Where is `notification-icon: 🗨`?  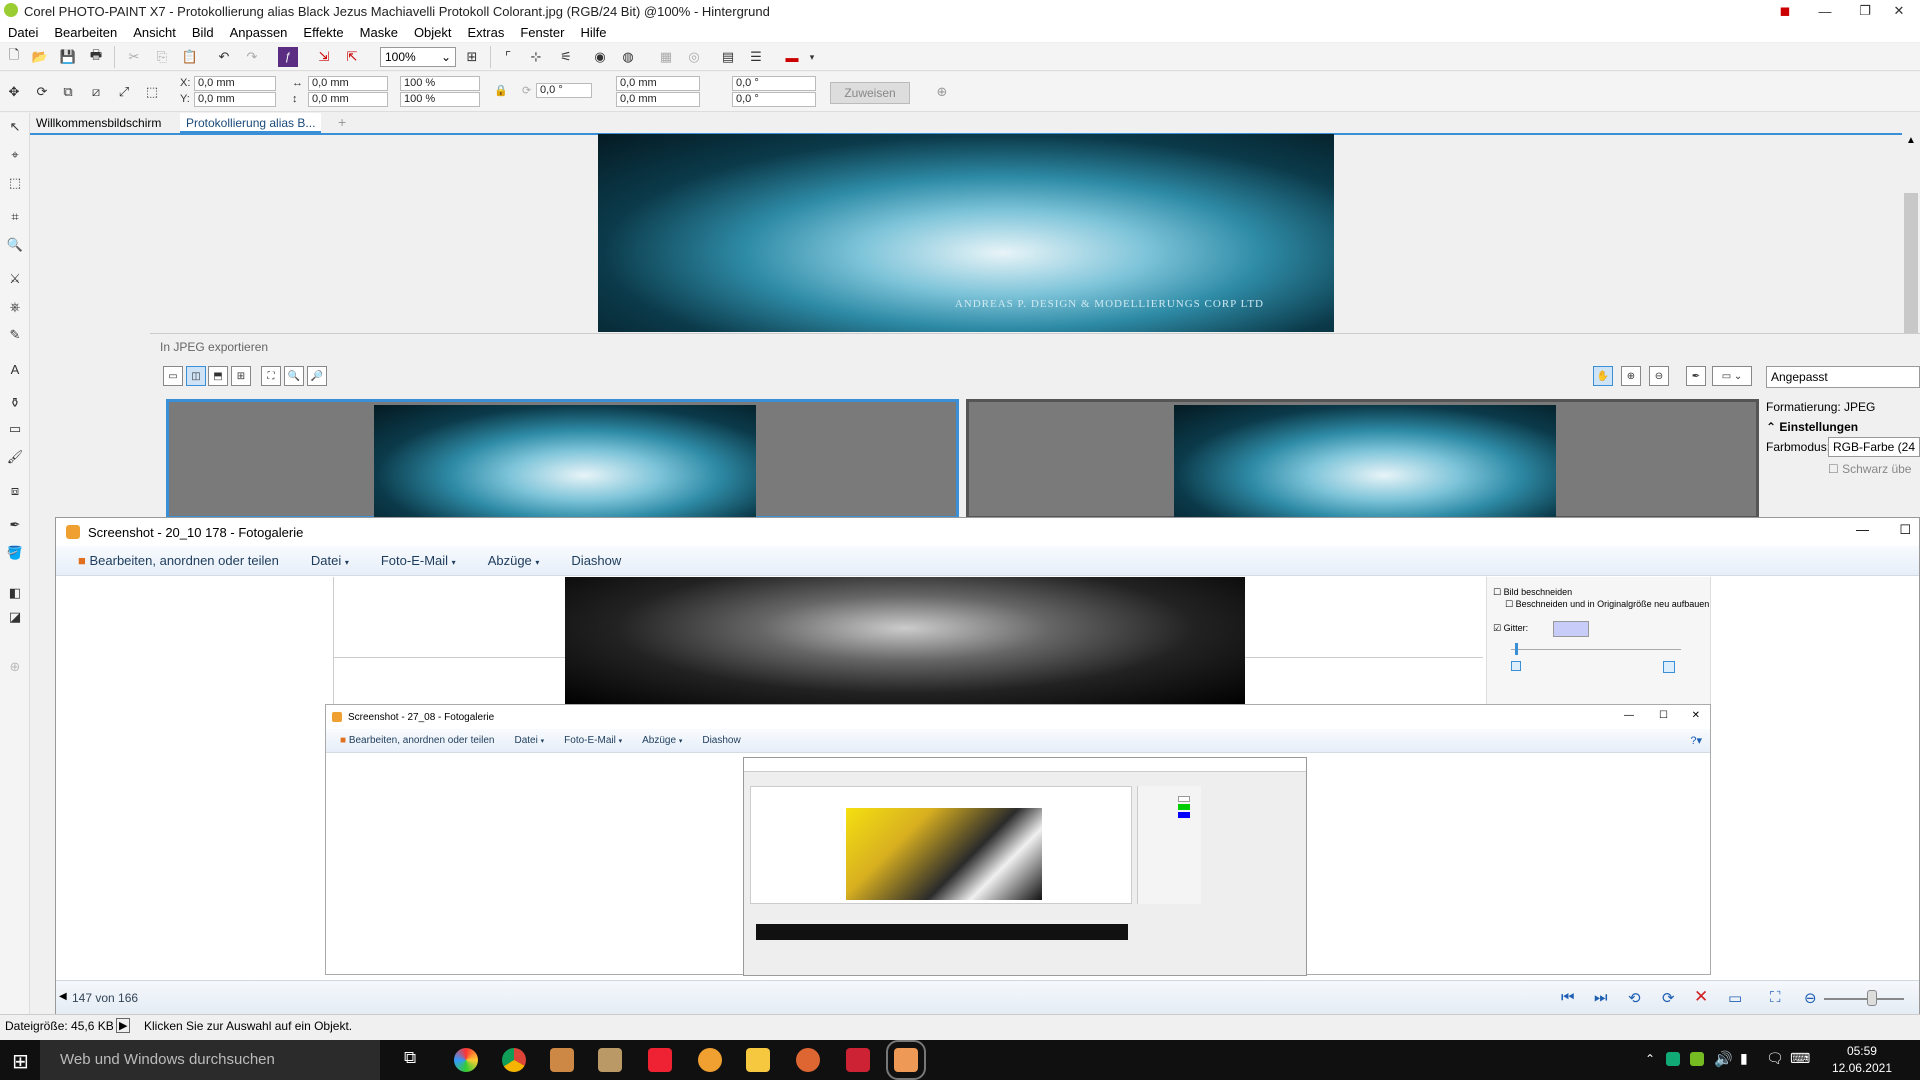
notification-icon: 🗨 is located at coordinates (1775, 1058).